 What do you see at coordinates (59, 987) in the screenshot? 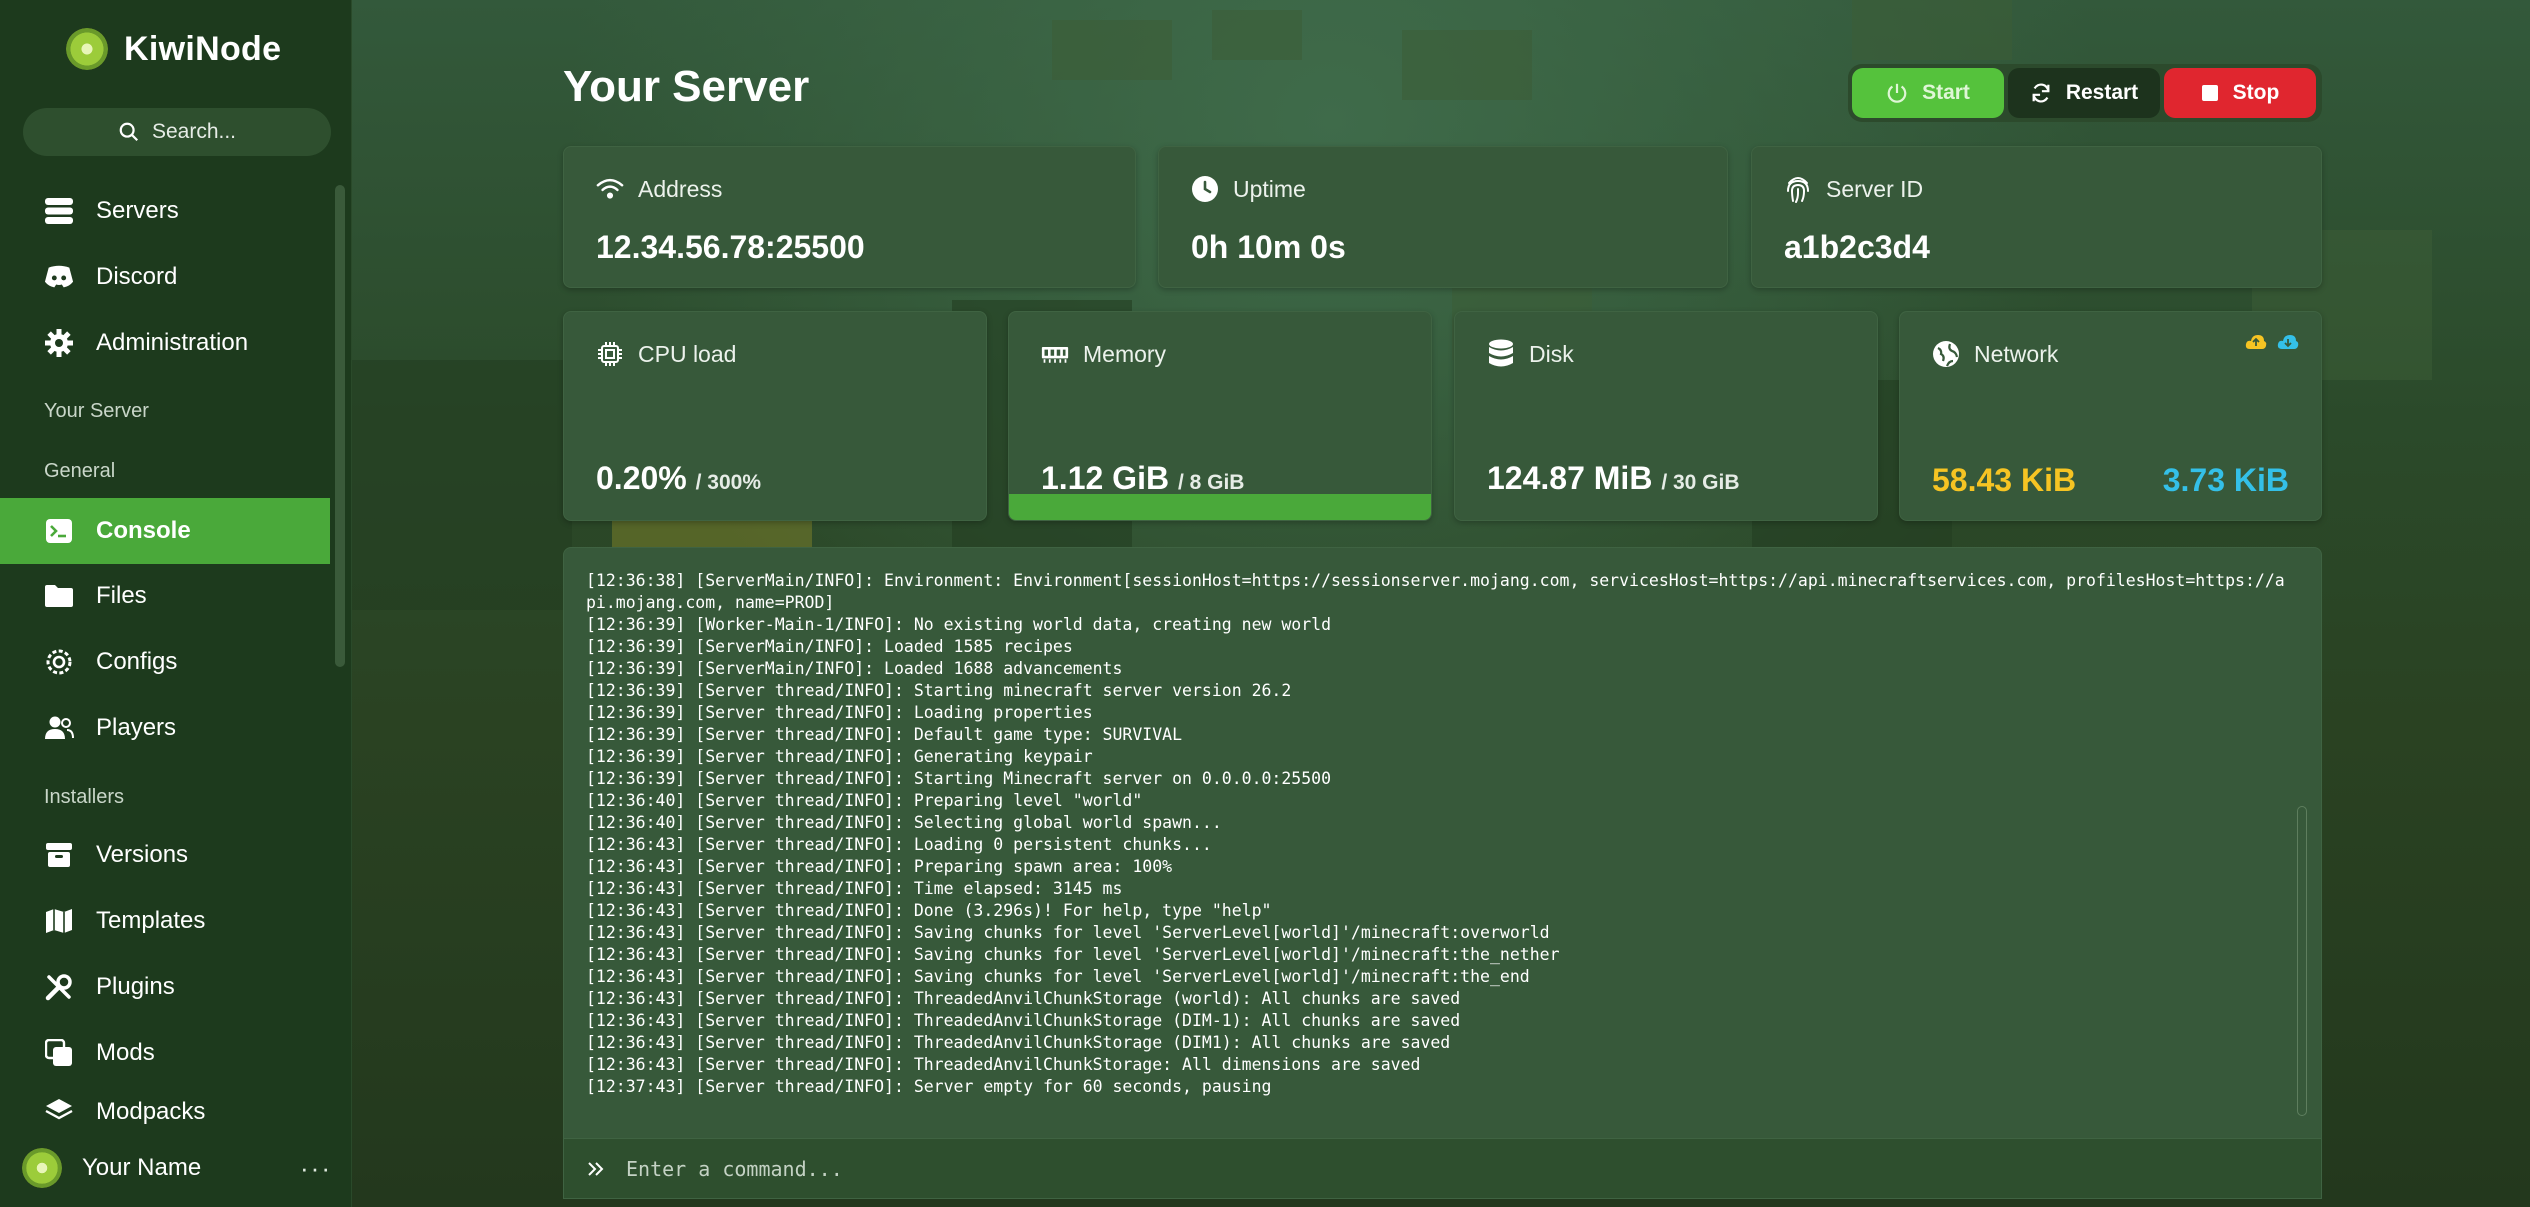
I see `tools-icon` at bounding box center [59, 987].